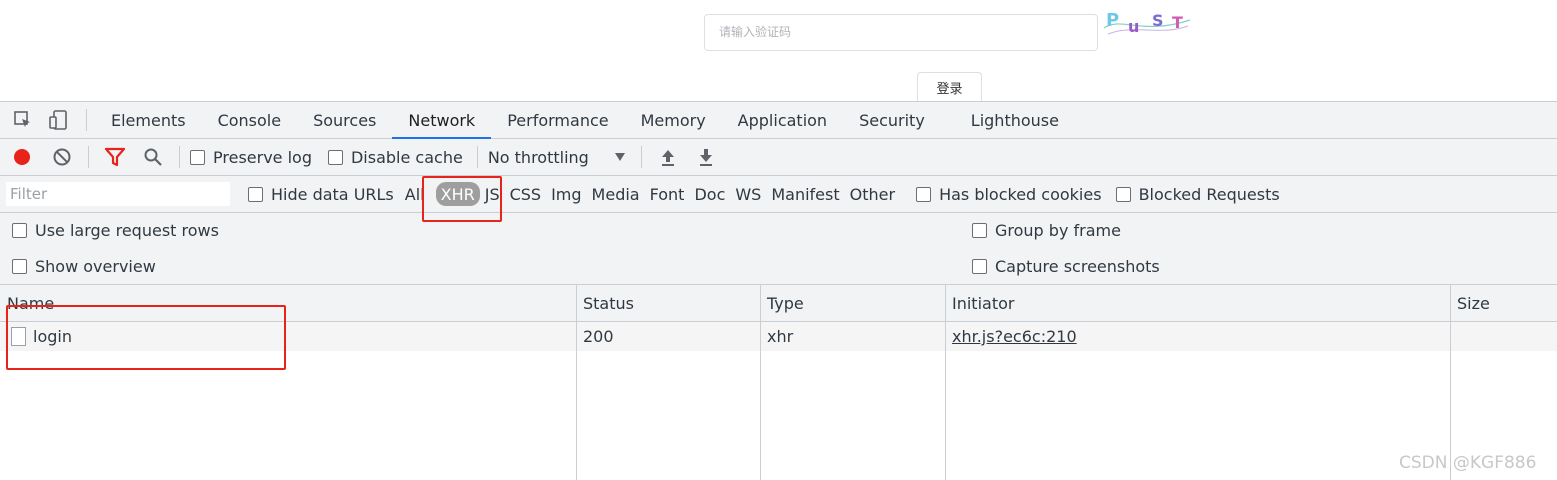 The height and width of the screenshot is (480, 1557). Describe the element at coordinates (415, 194) in the screenshot. I see `filter-type-all: All` at that location.